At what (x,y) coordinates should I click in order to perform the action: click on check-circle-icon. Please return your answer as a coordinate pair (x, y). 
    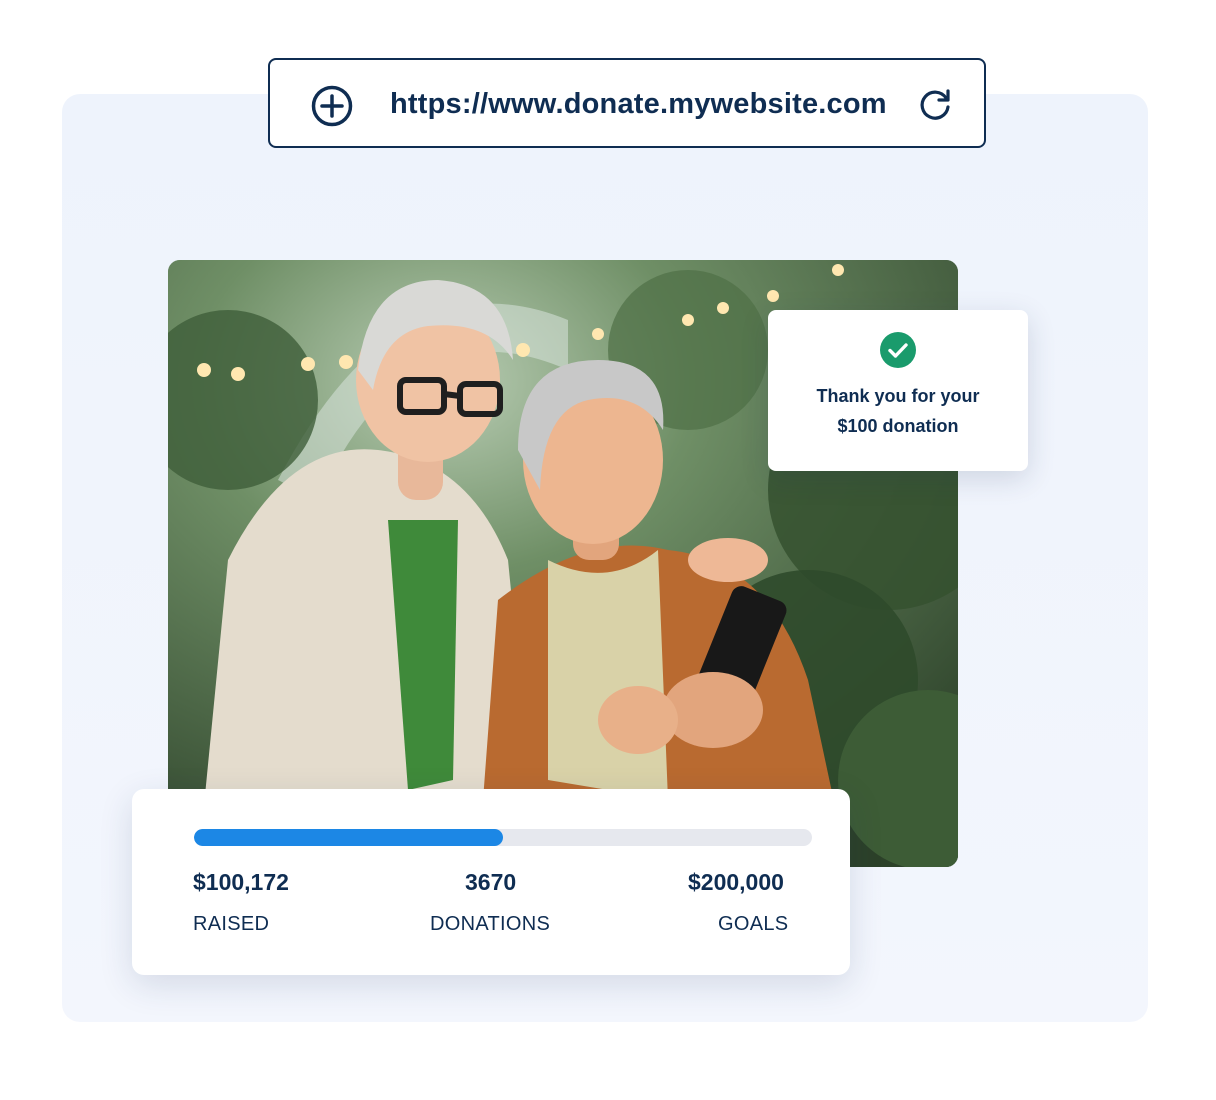
    Looking at the image, I should click on (898, 350).